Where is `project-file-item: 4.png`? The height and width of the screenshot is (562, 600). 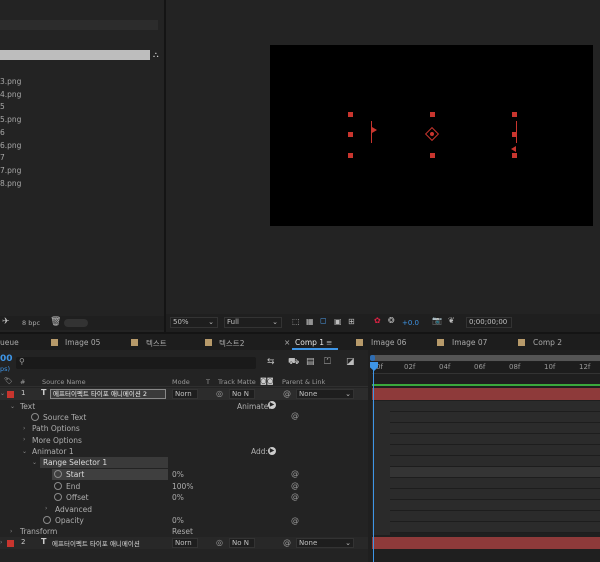
project-file-item: 4.png is located at coordinates (10, 94).